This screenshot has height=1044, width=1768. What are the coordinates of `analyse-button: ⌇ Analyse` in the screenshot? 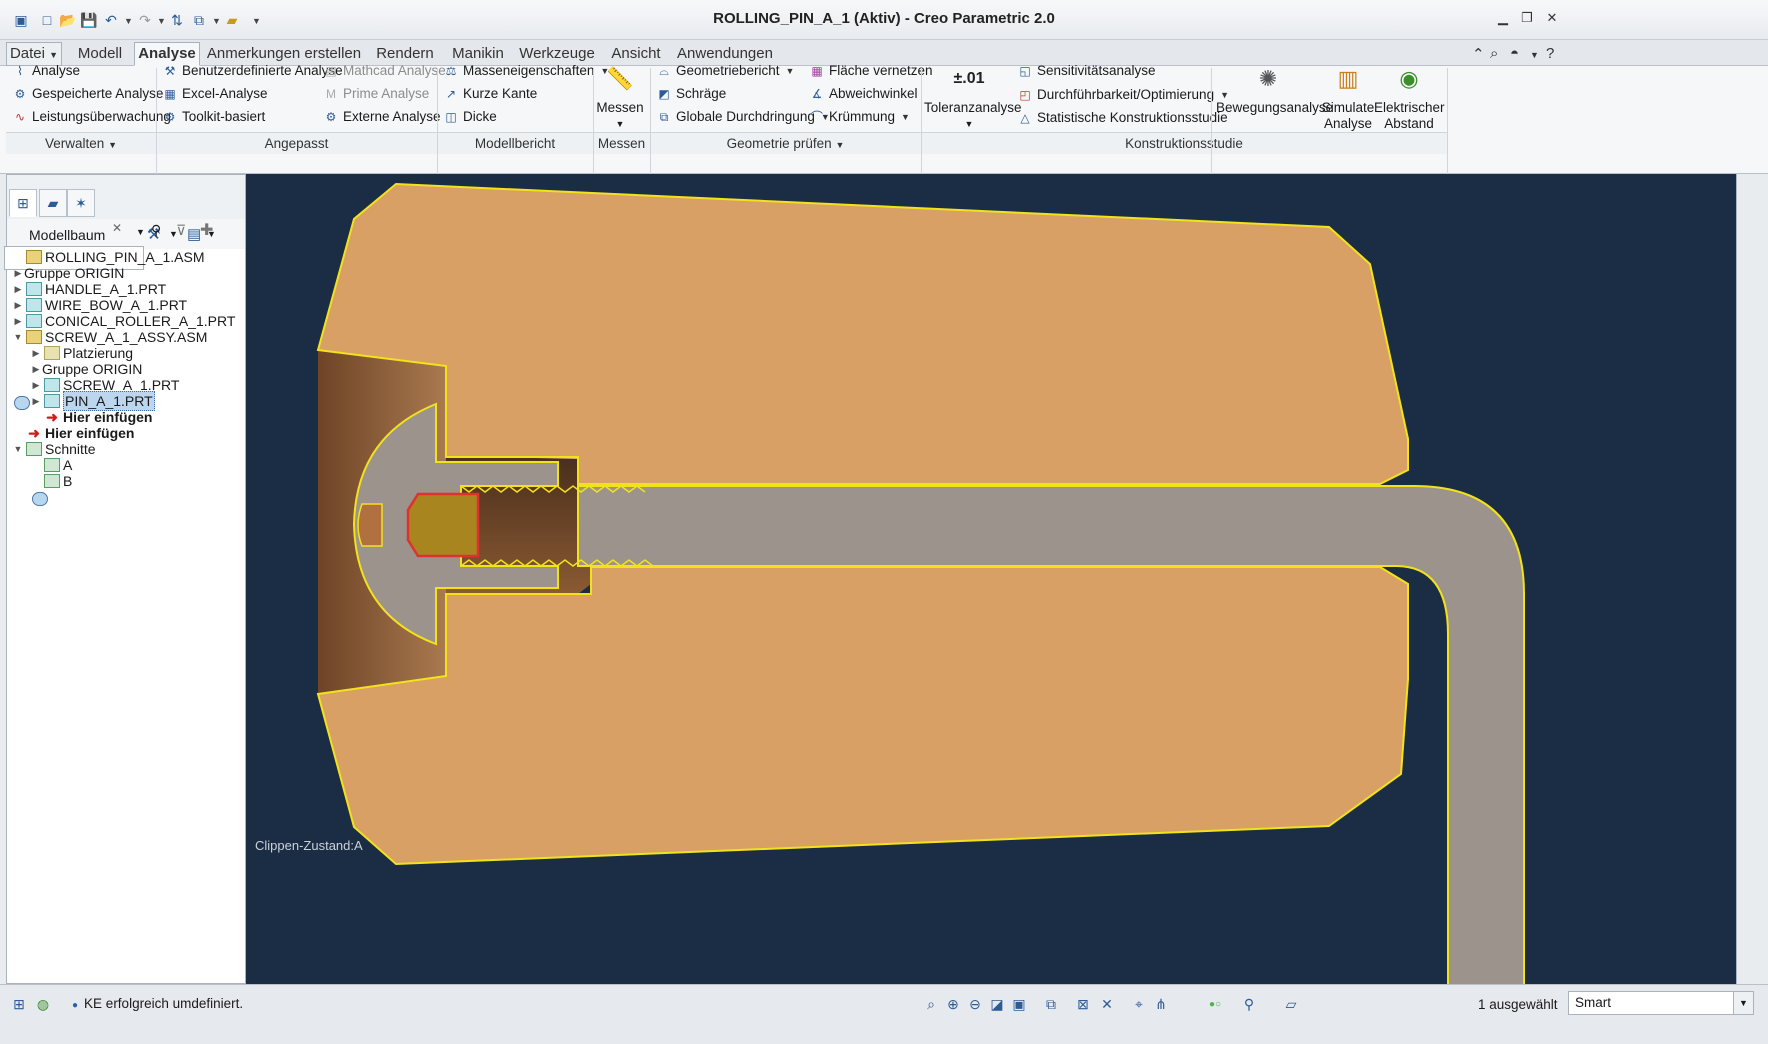 It's located at (46, 71).